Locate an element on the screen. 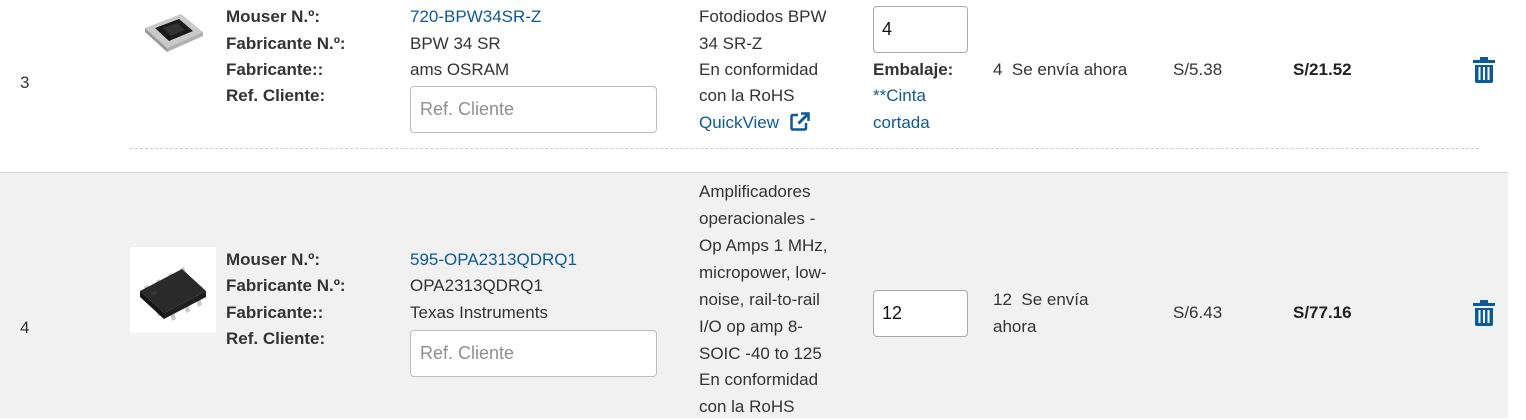 The width and height of the screenshot is (1526, 420). description-line: 34 SR-Z is located at coordinates (731, 43).